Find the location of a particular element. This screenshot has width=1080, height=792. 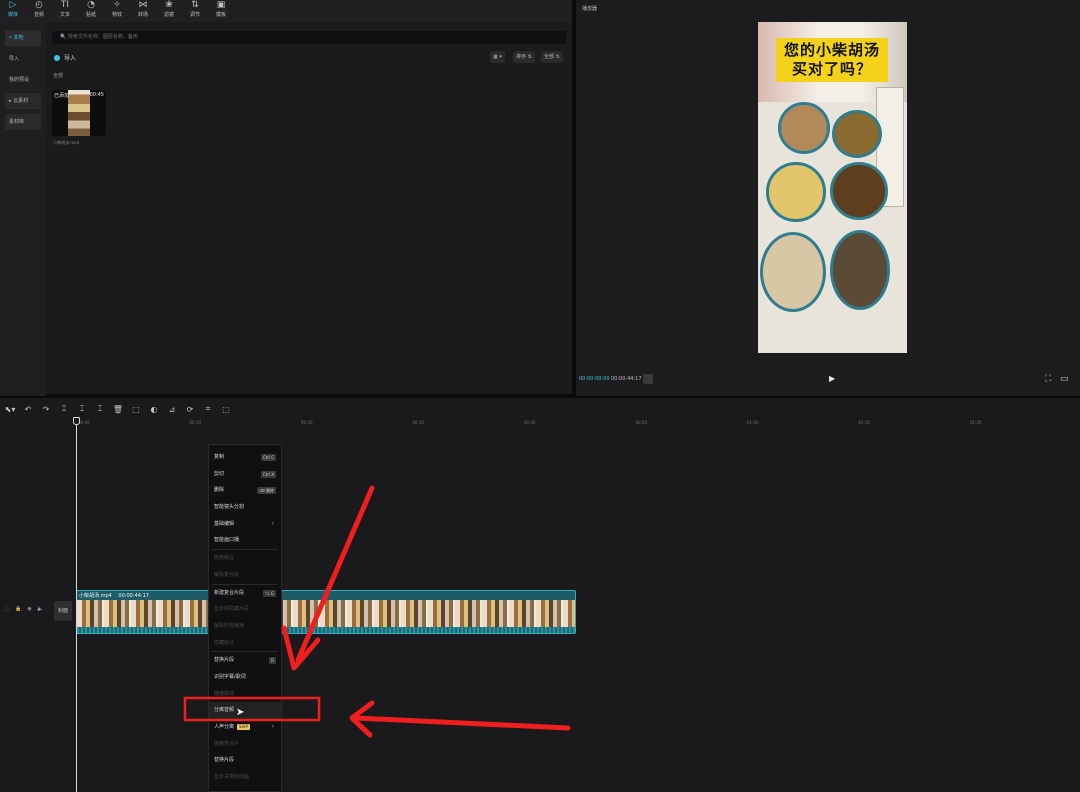

mouse-cursor-icon: ➤ is located at coordinates (240, 712).